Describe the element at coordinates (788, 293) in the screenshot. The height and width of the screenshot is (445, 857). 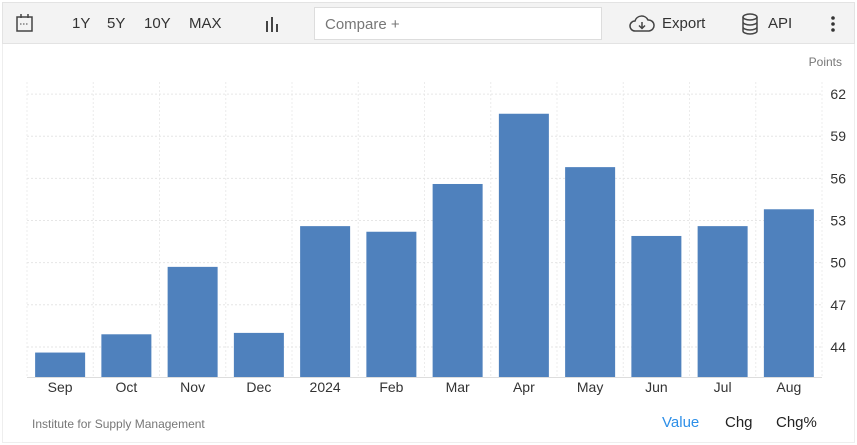
I see `bar-aug` at that location.